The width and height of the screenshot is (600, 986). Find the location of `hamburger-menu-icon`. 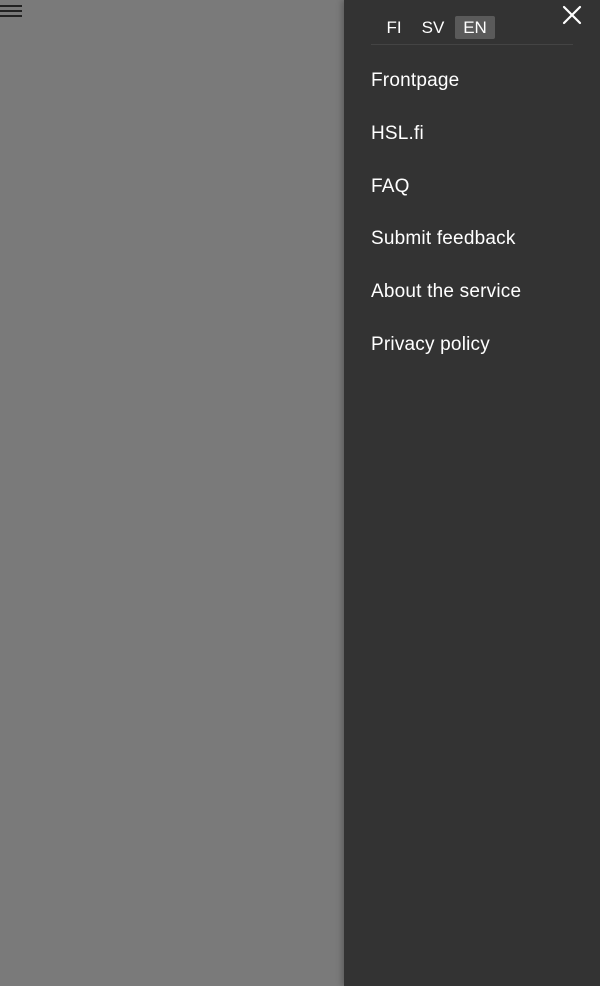

hamburger-menu-icon is located at coordinates (12, 11).